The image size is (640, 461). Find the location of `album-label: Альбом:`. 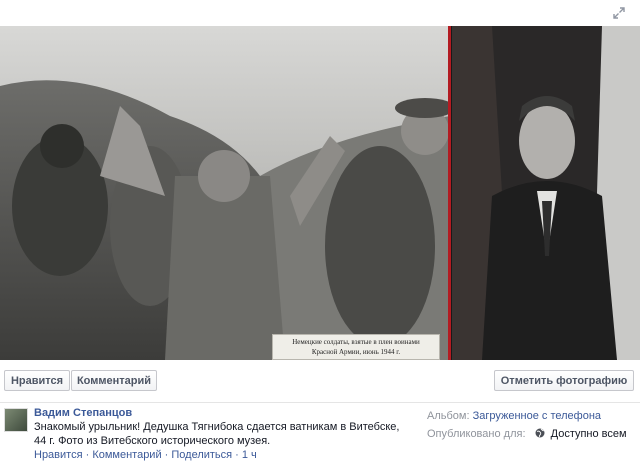

album-label: Альбом: is located at coordinates (448, 416).